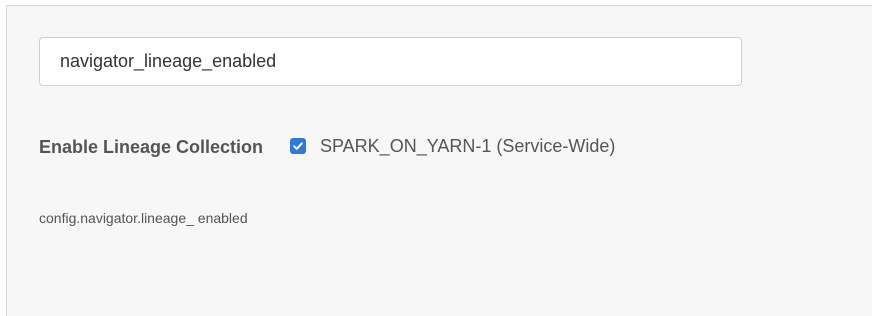  I want to click on checkbox-label: SPARK_ON_YARN-1 (Service-Wide), so click(468, 145).